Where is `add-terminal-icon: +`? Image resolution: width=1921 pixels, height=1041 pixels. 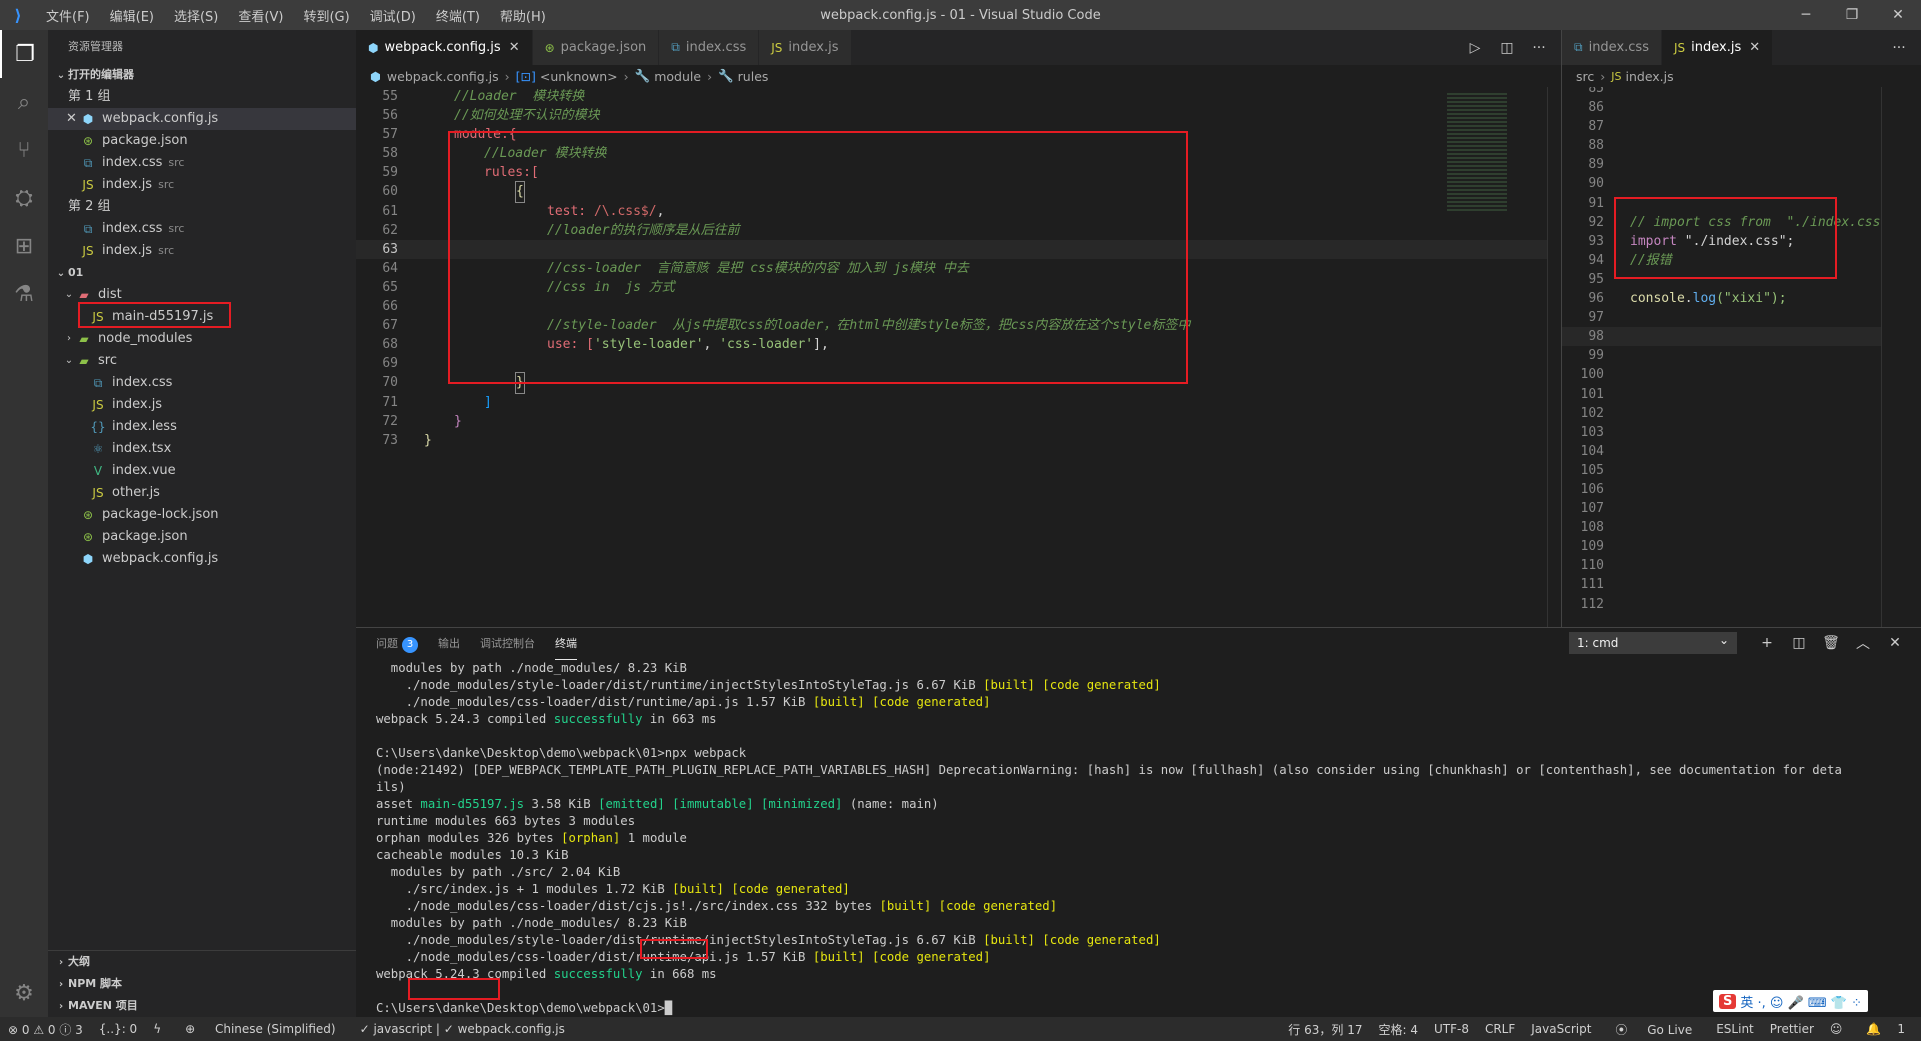 add-terminal-icon: + is located at coordinates (1767, 643).